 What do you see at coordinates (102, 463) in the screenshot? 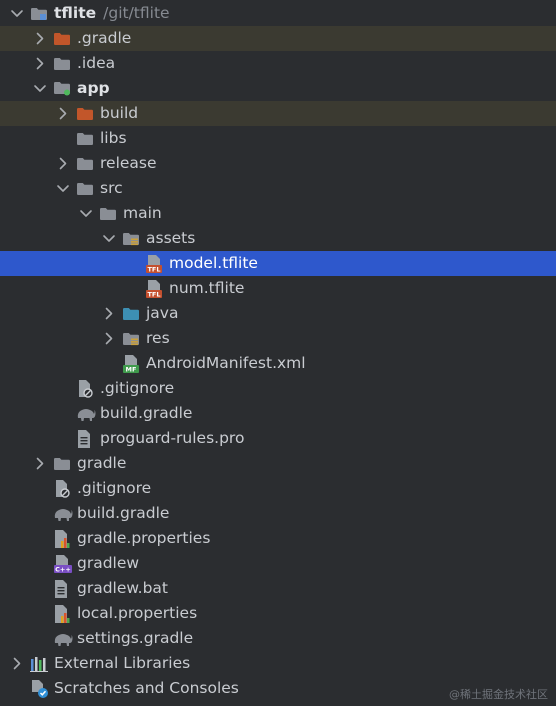
I see `tree-item-label: gradle` at bounding box center [102, 463].